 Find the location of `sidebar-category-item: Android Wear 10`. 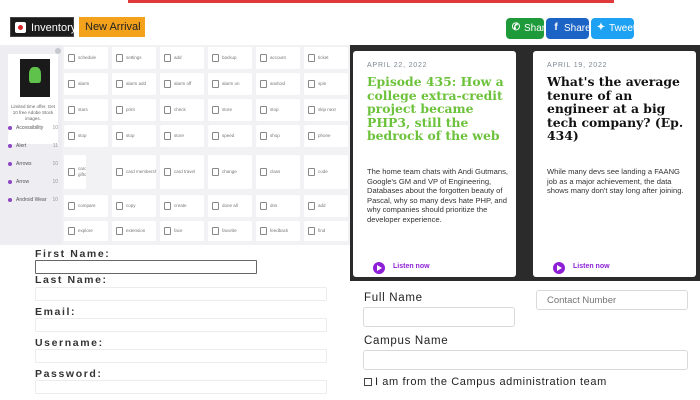

sidebar-category-item: Android Wear 10 is located at coordinates (33, 200).